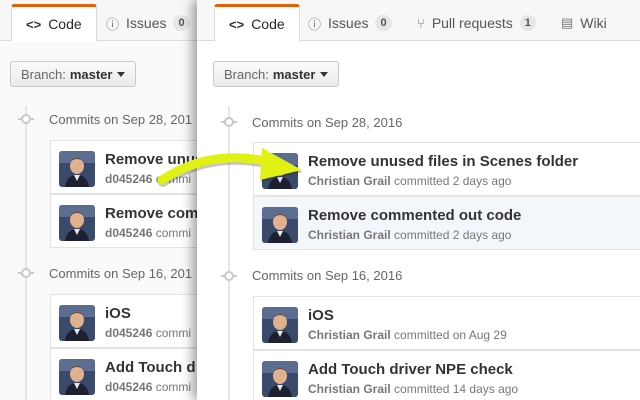  Describe the element at coordinates (450, 335) in the screenshot. I see `commit-meta-text: committed on Aug 29` at that location.